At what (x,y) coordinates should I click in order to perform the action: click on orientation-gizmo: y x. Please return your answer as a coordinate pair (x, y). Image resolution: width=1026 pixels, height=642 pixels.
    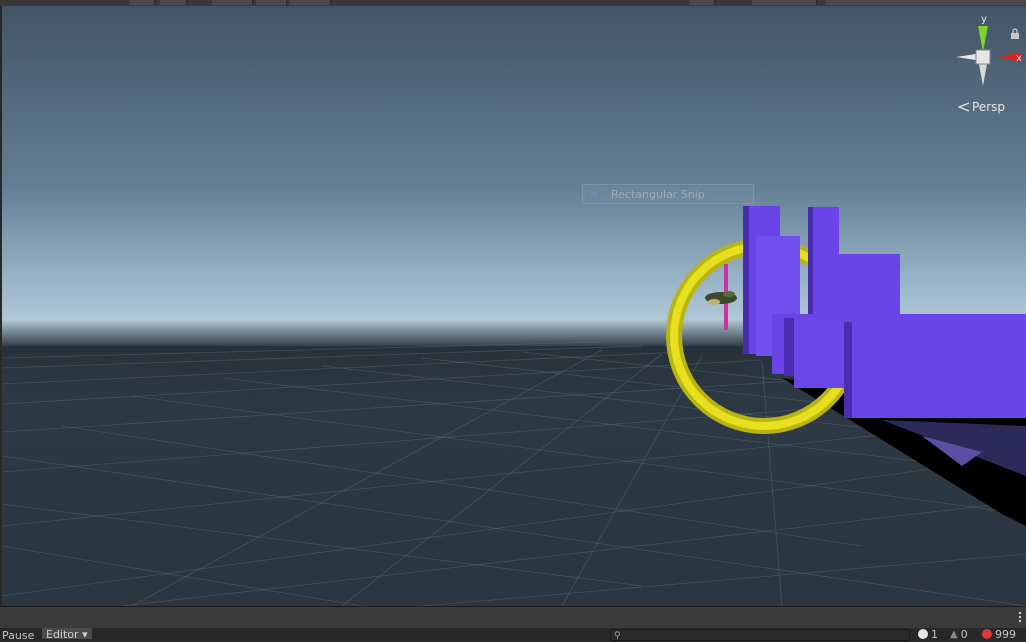
    Looking at the image, I should click on (988, 54).